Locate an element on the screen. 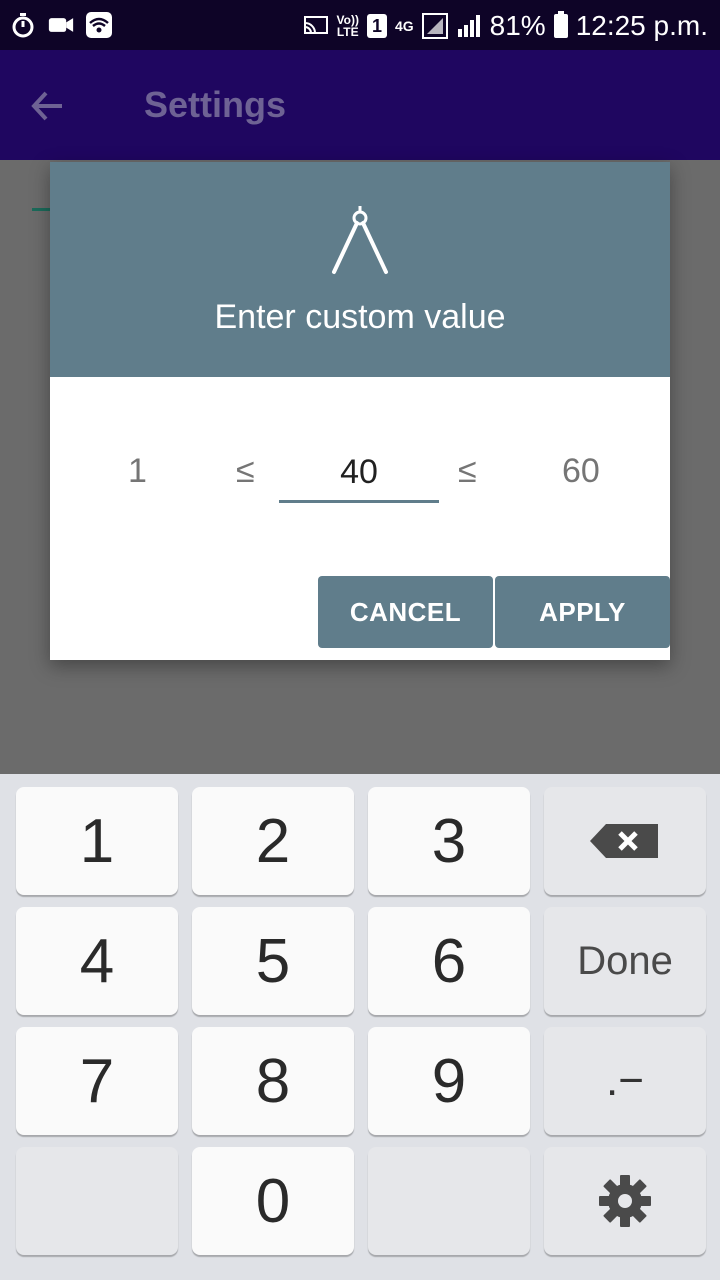  backspace-key is located at coordinates (625, 841).